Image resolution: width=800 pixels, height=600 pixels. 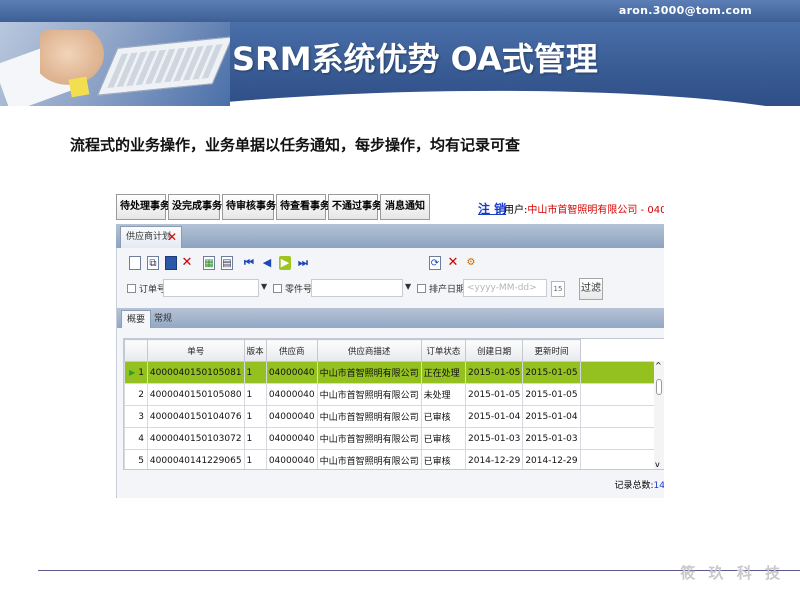 I want to click on updated-date-cell: 2015-01-03, so click(x=551, y=438).